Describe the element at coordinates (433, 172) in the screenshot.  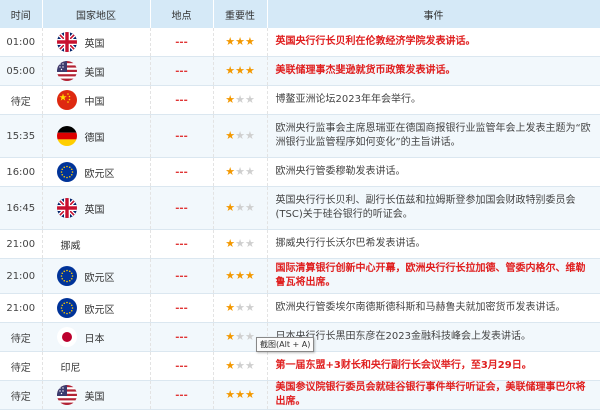
I see `row-event: 欧洲央行管委穆勒发表讲话。` at that location.